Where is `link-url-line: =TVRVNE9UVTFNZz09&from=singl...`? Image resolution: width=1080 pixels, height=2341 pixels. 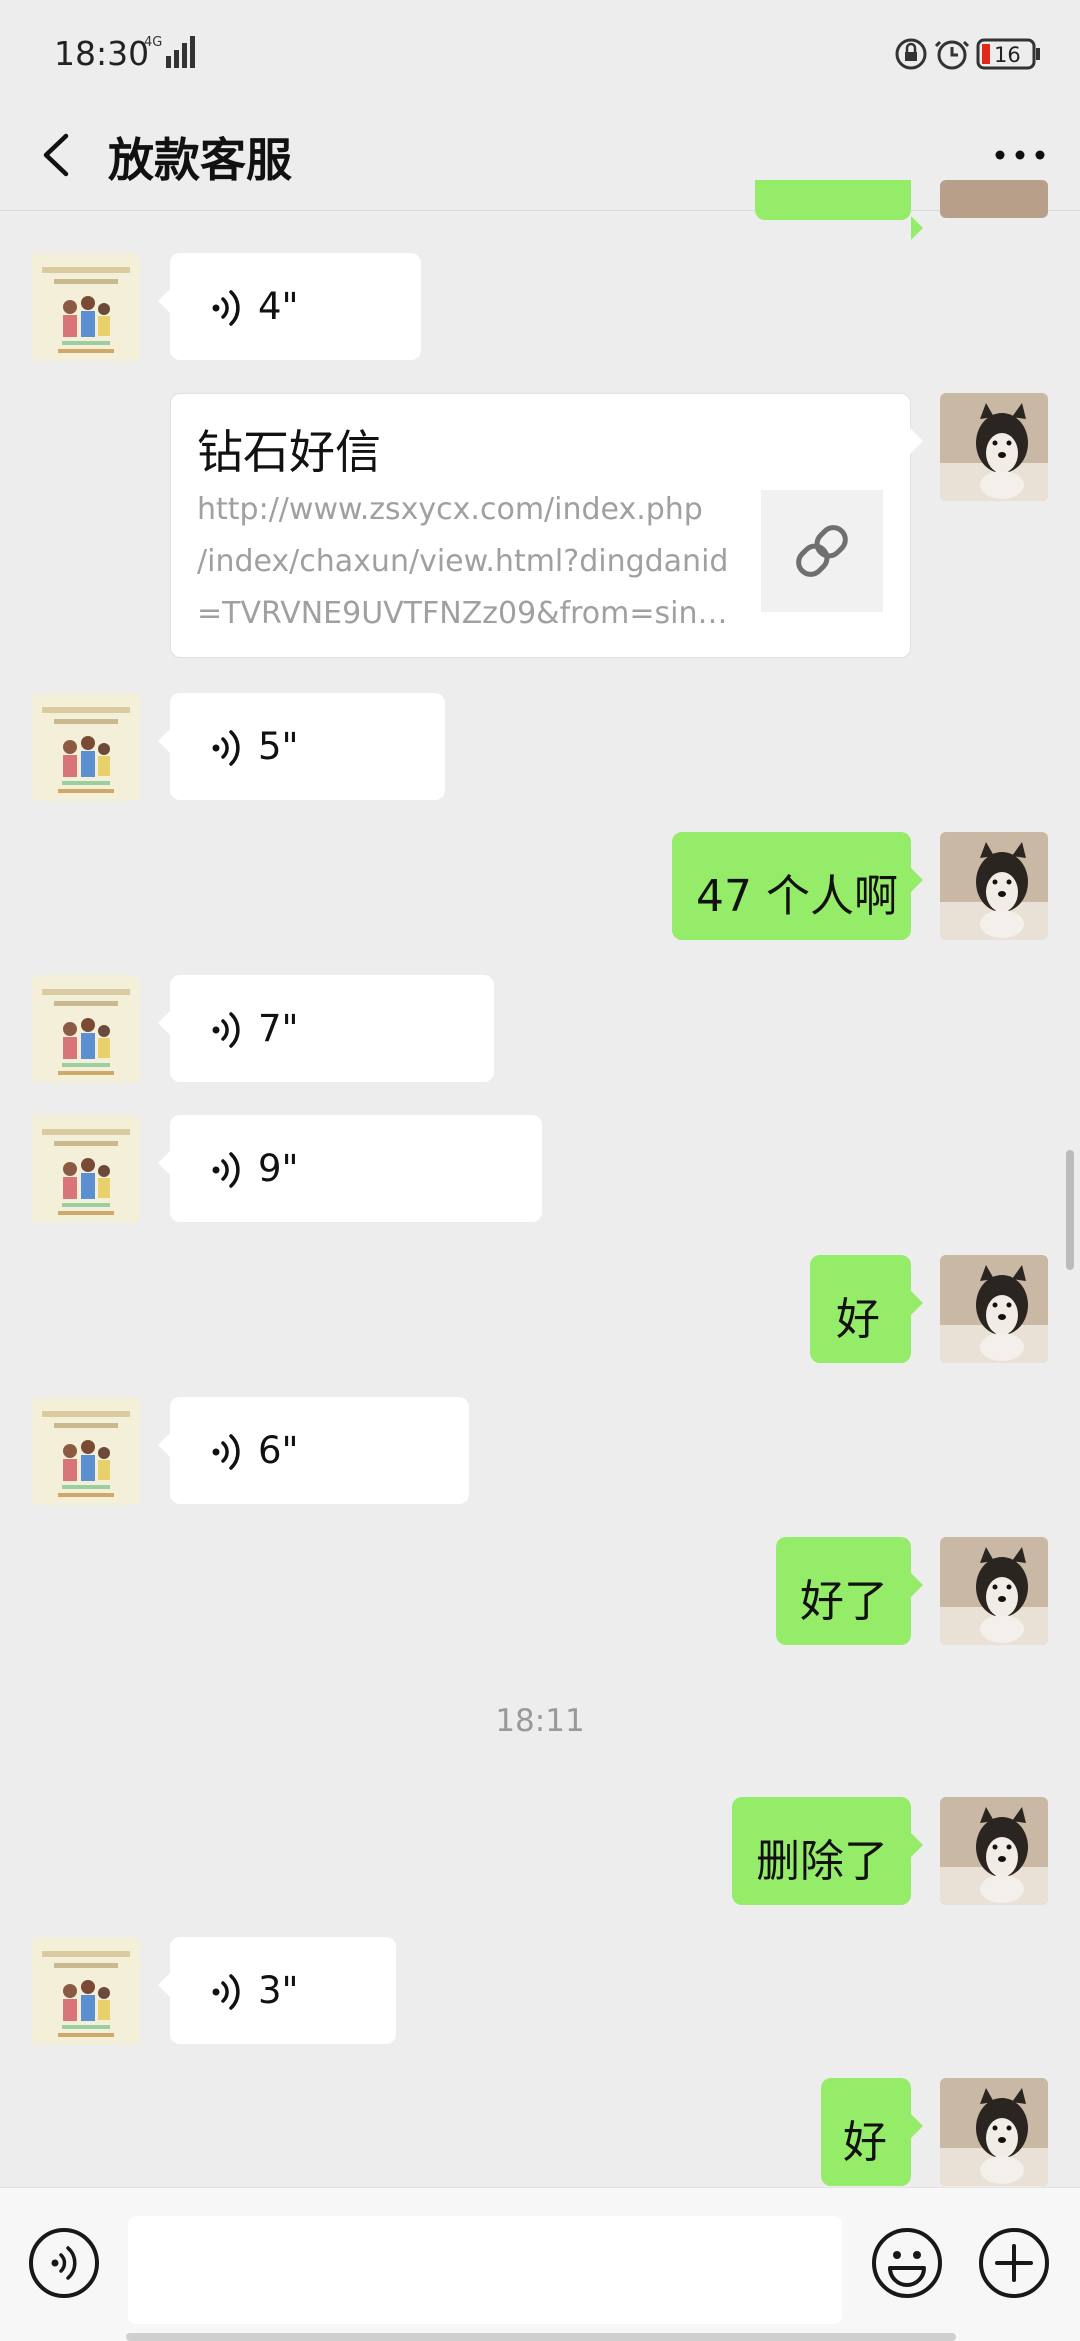
link-url-line: =TVRVNE9UVTFNZz09&from=singl... is located at coordinates (467, 613).